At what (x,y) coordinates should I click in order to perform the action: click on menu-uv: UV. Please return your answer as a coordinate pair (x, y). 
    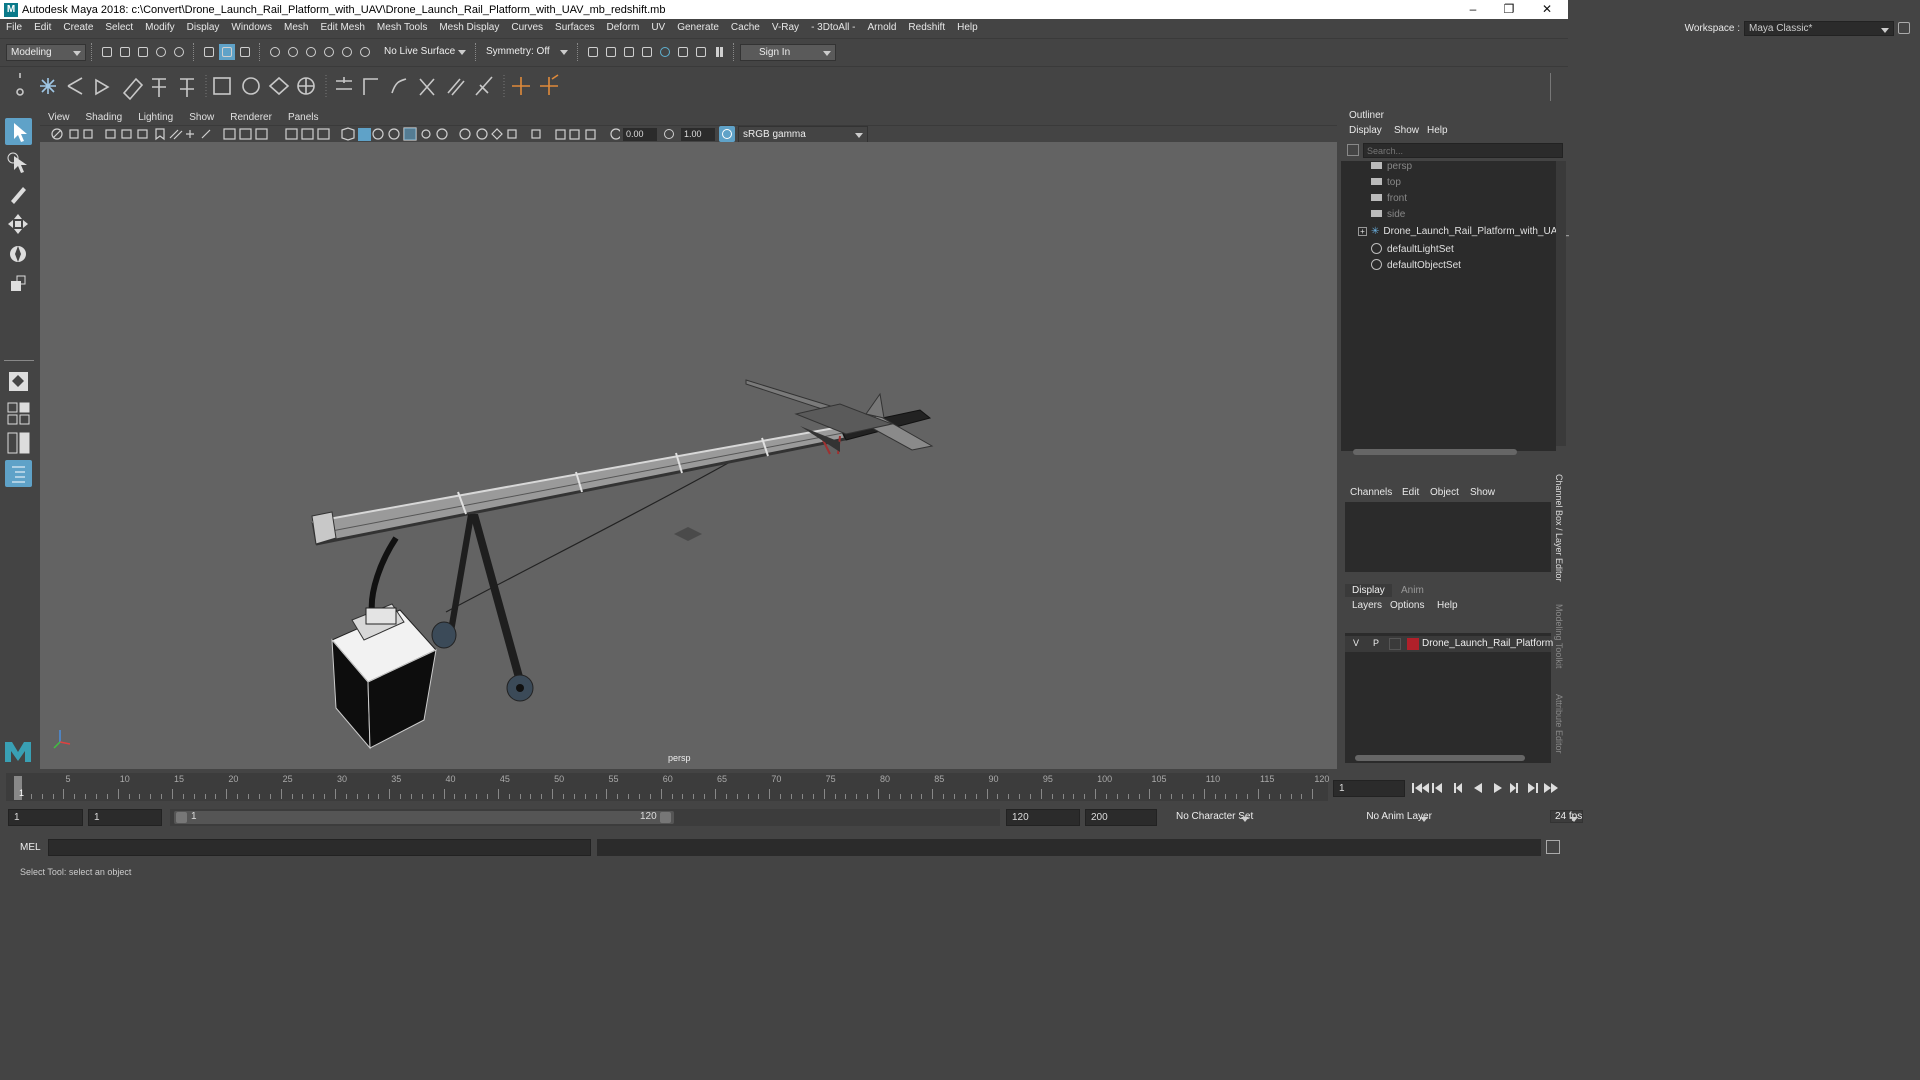
    Looking at the image, I should click on (658, 28).